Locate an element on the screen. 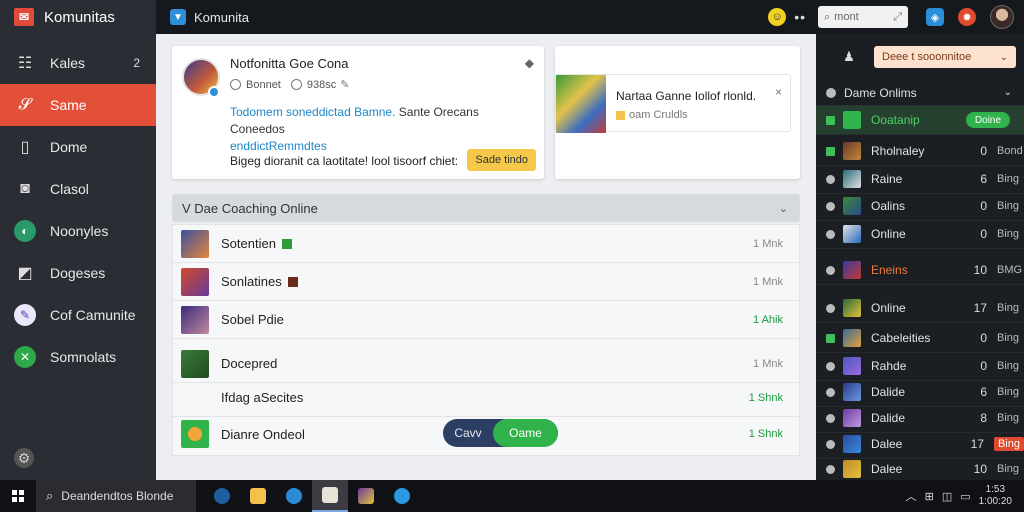 The height and width of the screenshot is (512, 1024). emoji-icon: ☺ is located at coordinates (777, 17).